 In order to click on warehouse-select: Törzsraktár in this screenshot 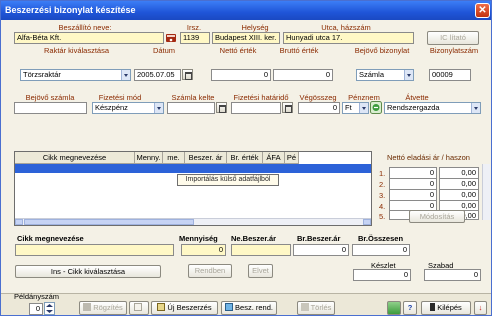, I will do `click(75, 75)`.